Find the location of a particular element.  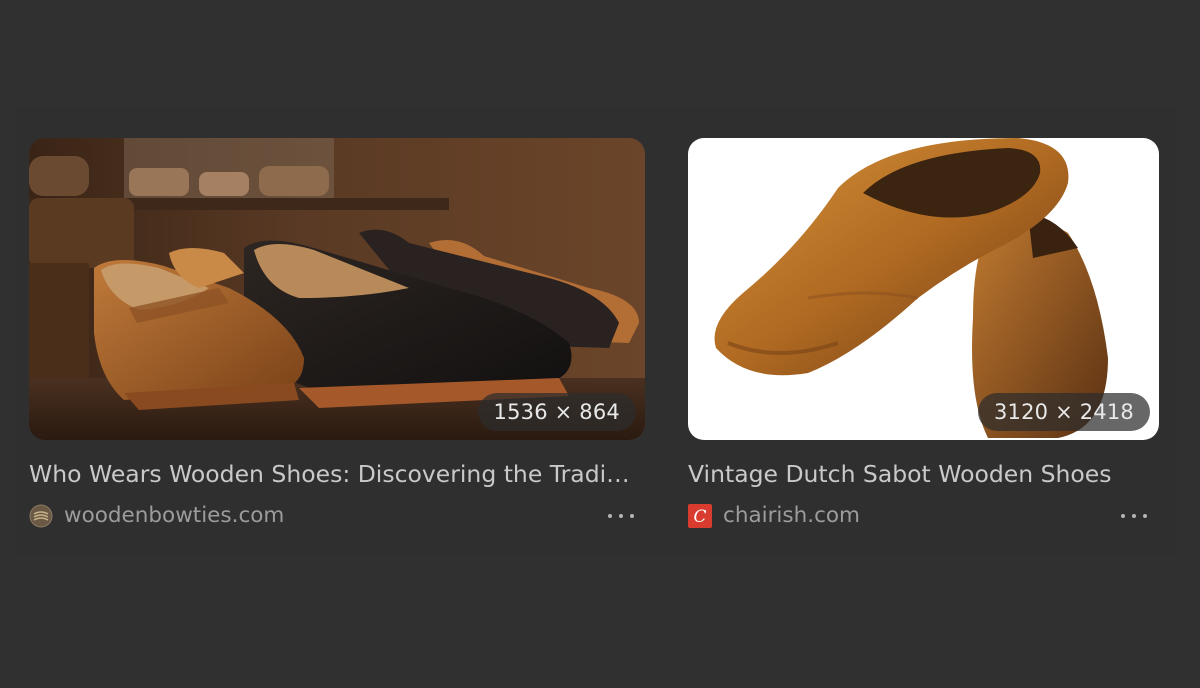

result-source-row: woodenbowties.com is located at coordinates (337, 516).